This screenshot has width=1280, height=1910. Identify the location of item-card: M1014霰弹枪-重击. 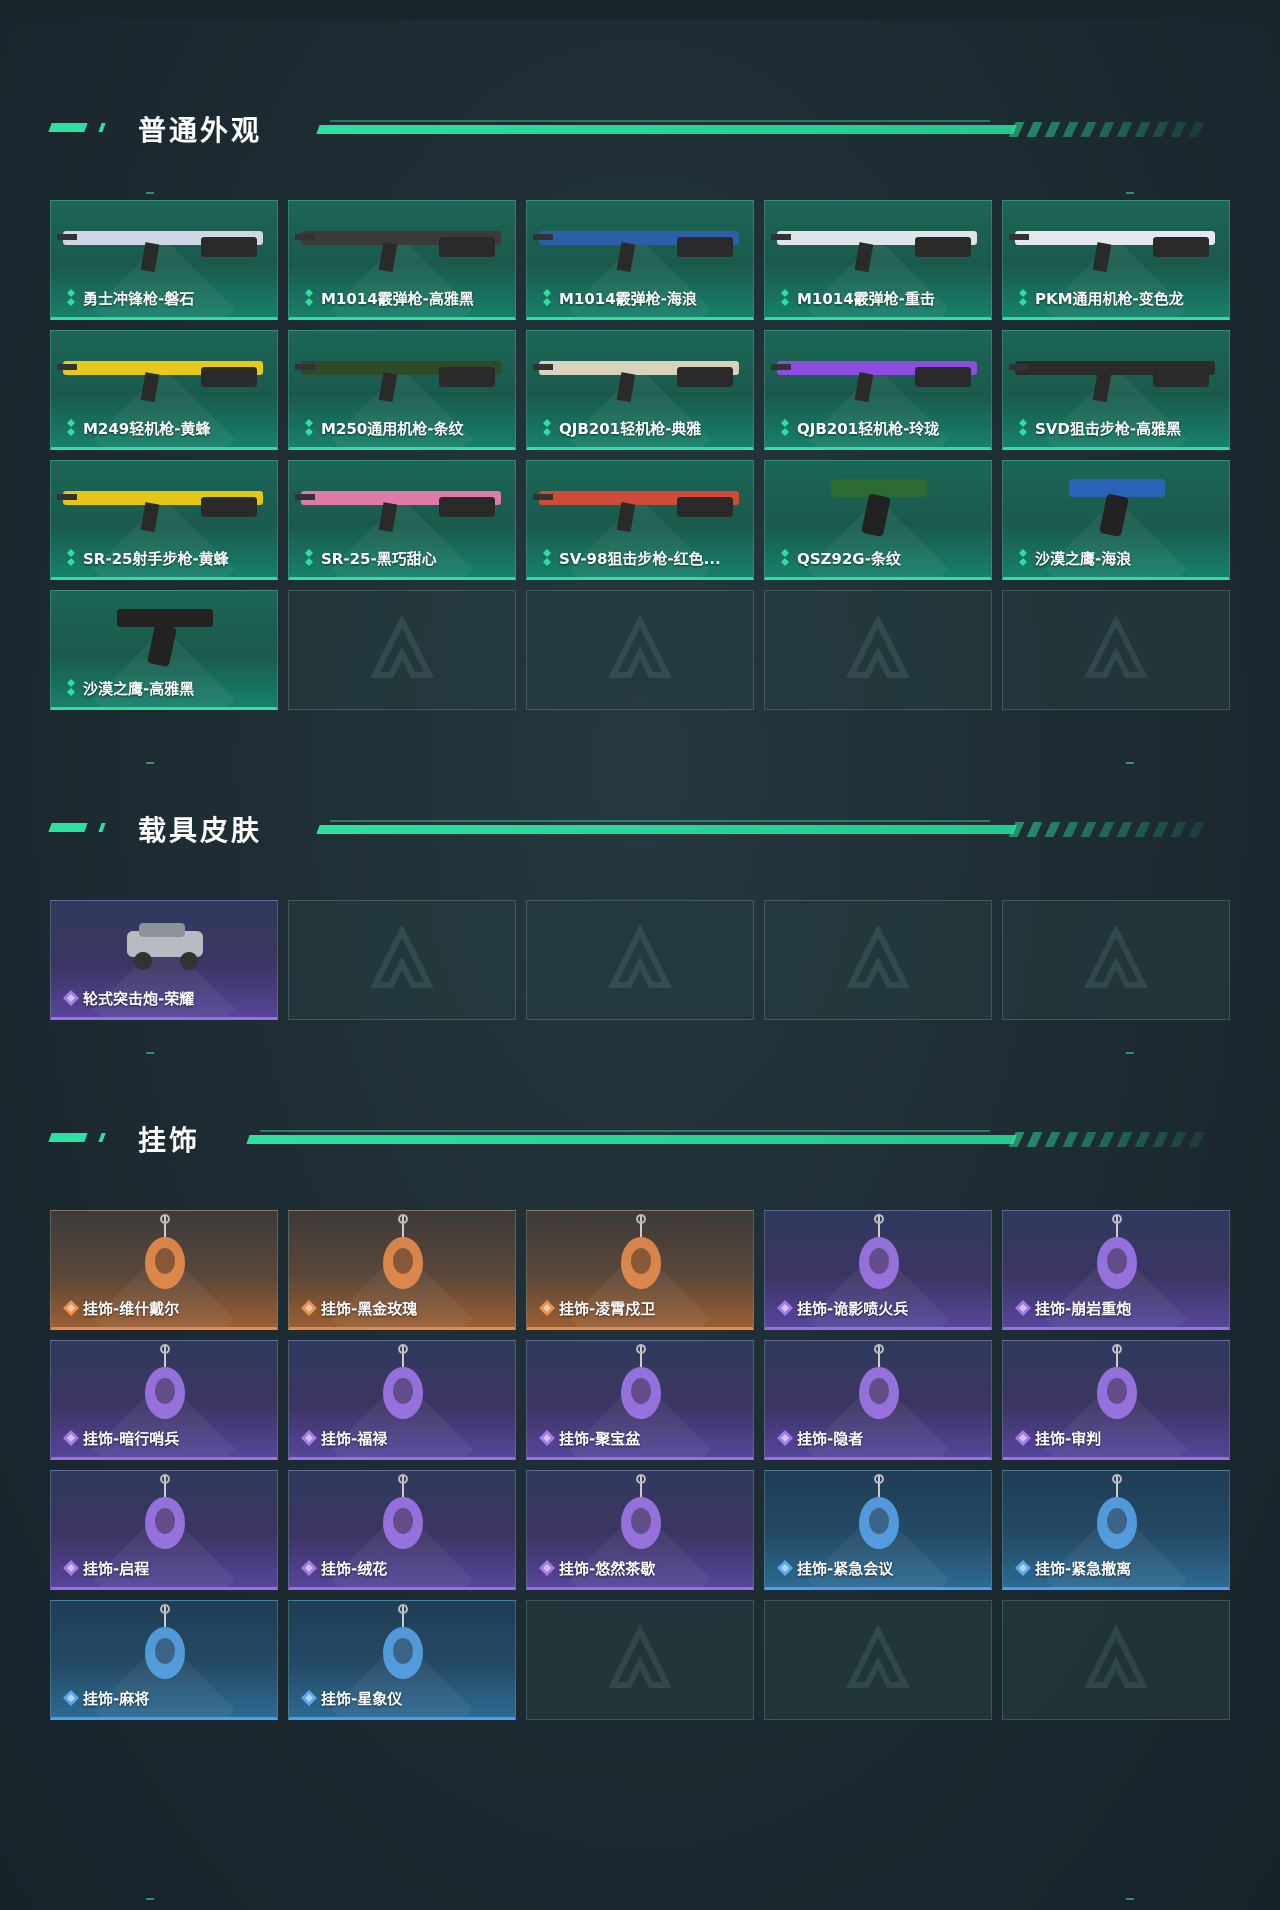
(878, 260).